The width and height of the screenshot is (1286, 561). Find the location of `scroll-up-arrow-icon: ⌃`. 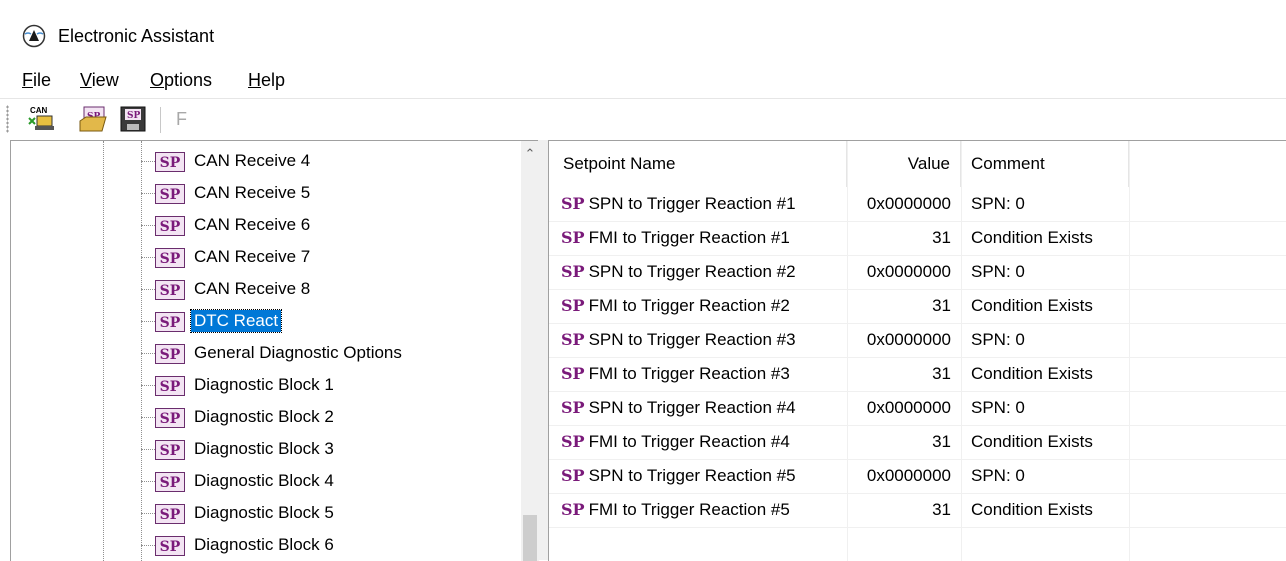

scroll-up-arrow-icon: ⌃ is located at coordinates (530, 154).